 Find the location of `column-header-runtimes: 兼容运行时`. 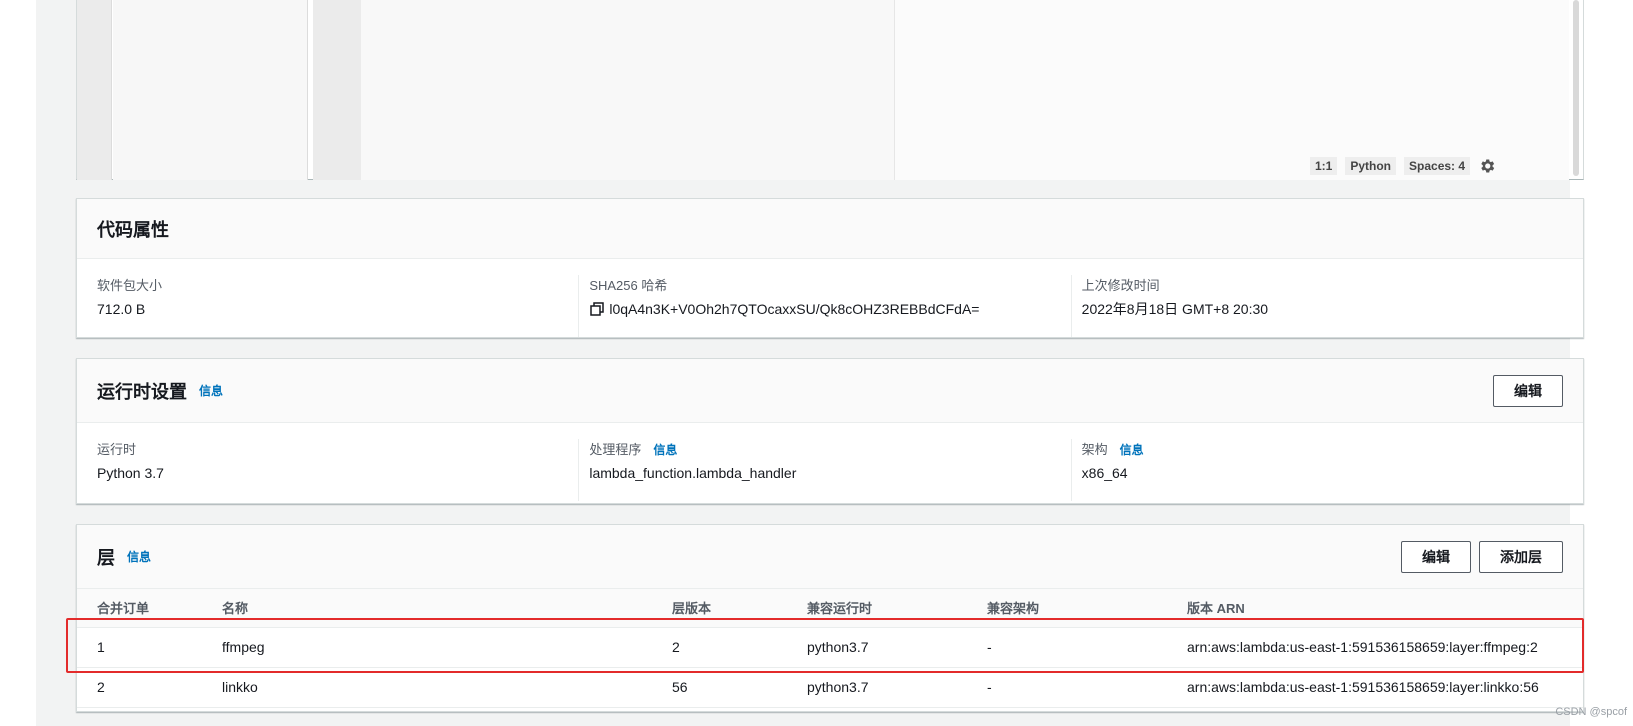

column-header-runtimes: 兼容运行时 is located at coordinates (877, 608).